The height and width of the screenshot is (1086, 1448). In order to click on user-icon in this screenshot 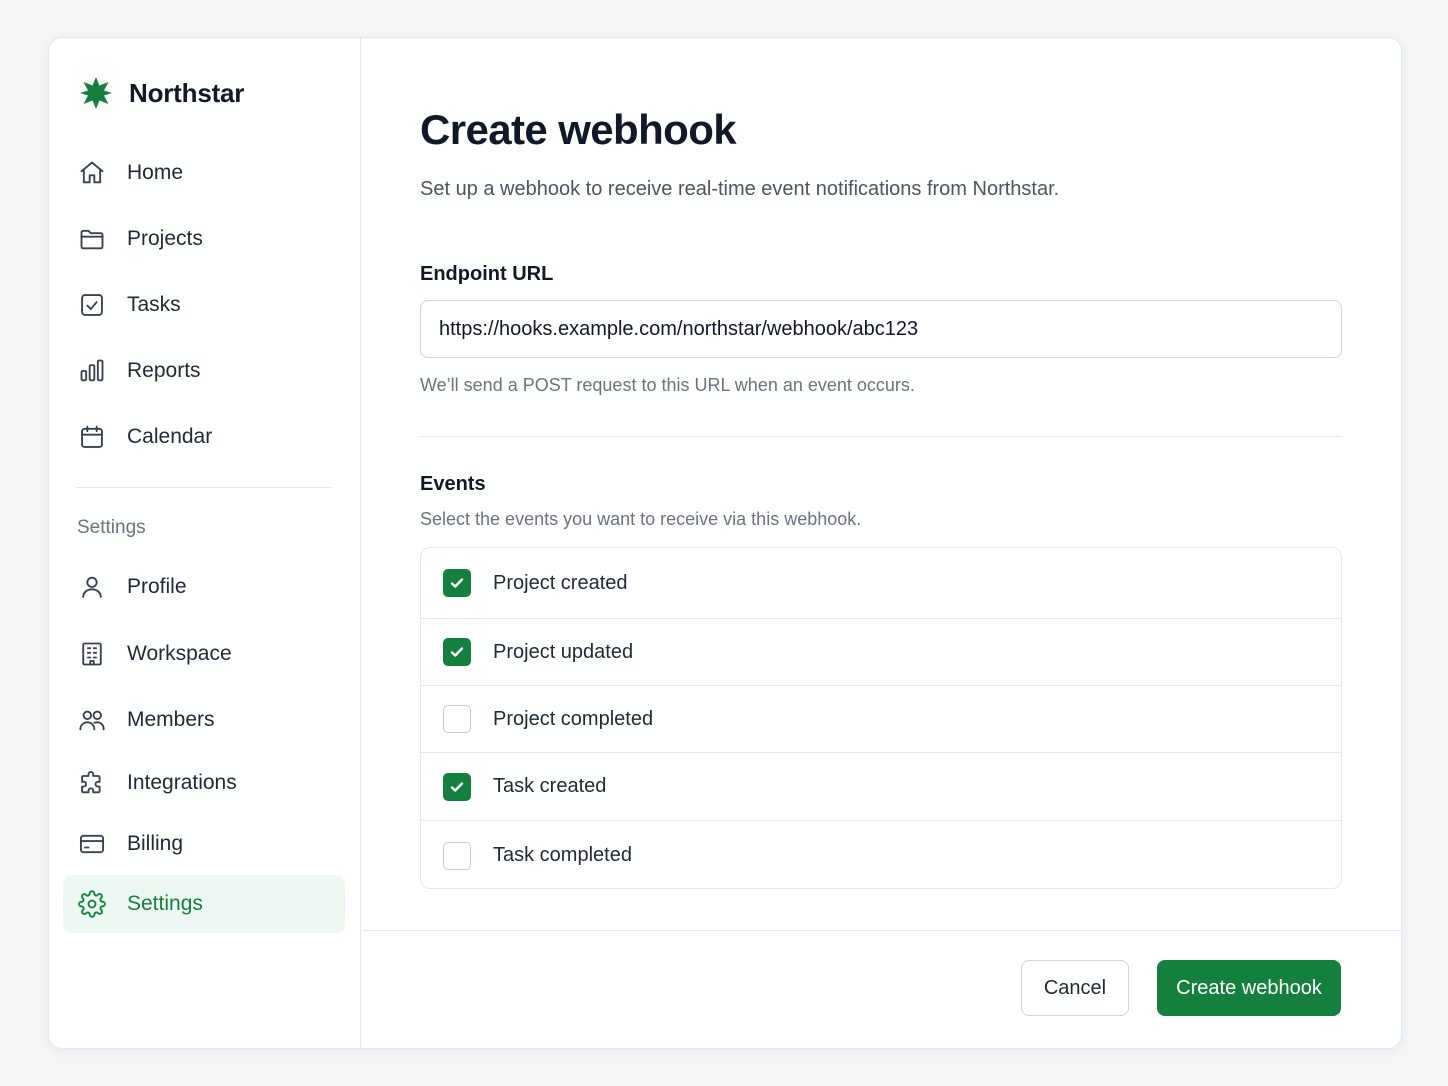, I will do `click(92, 587)`.